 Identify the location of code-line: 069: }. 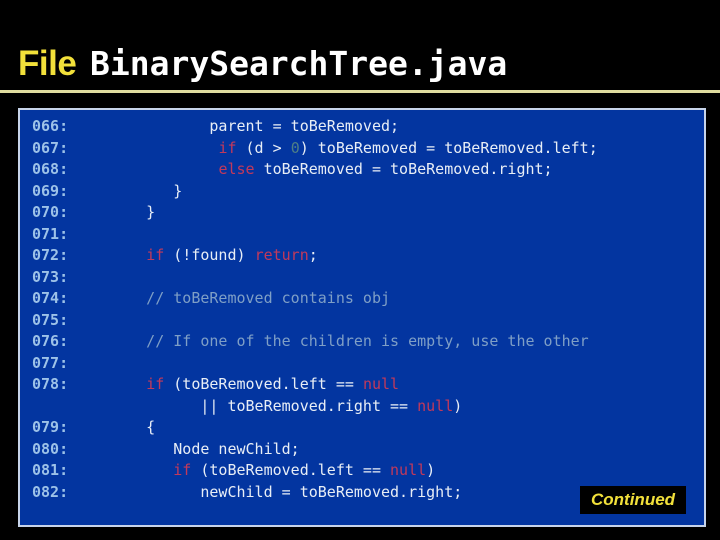
(362, 192).